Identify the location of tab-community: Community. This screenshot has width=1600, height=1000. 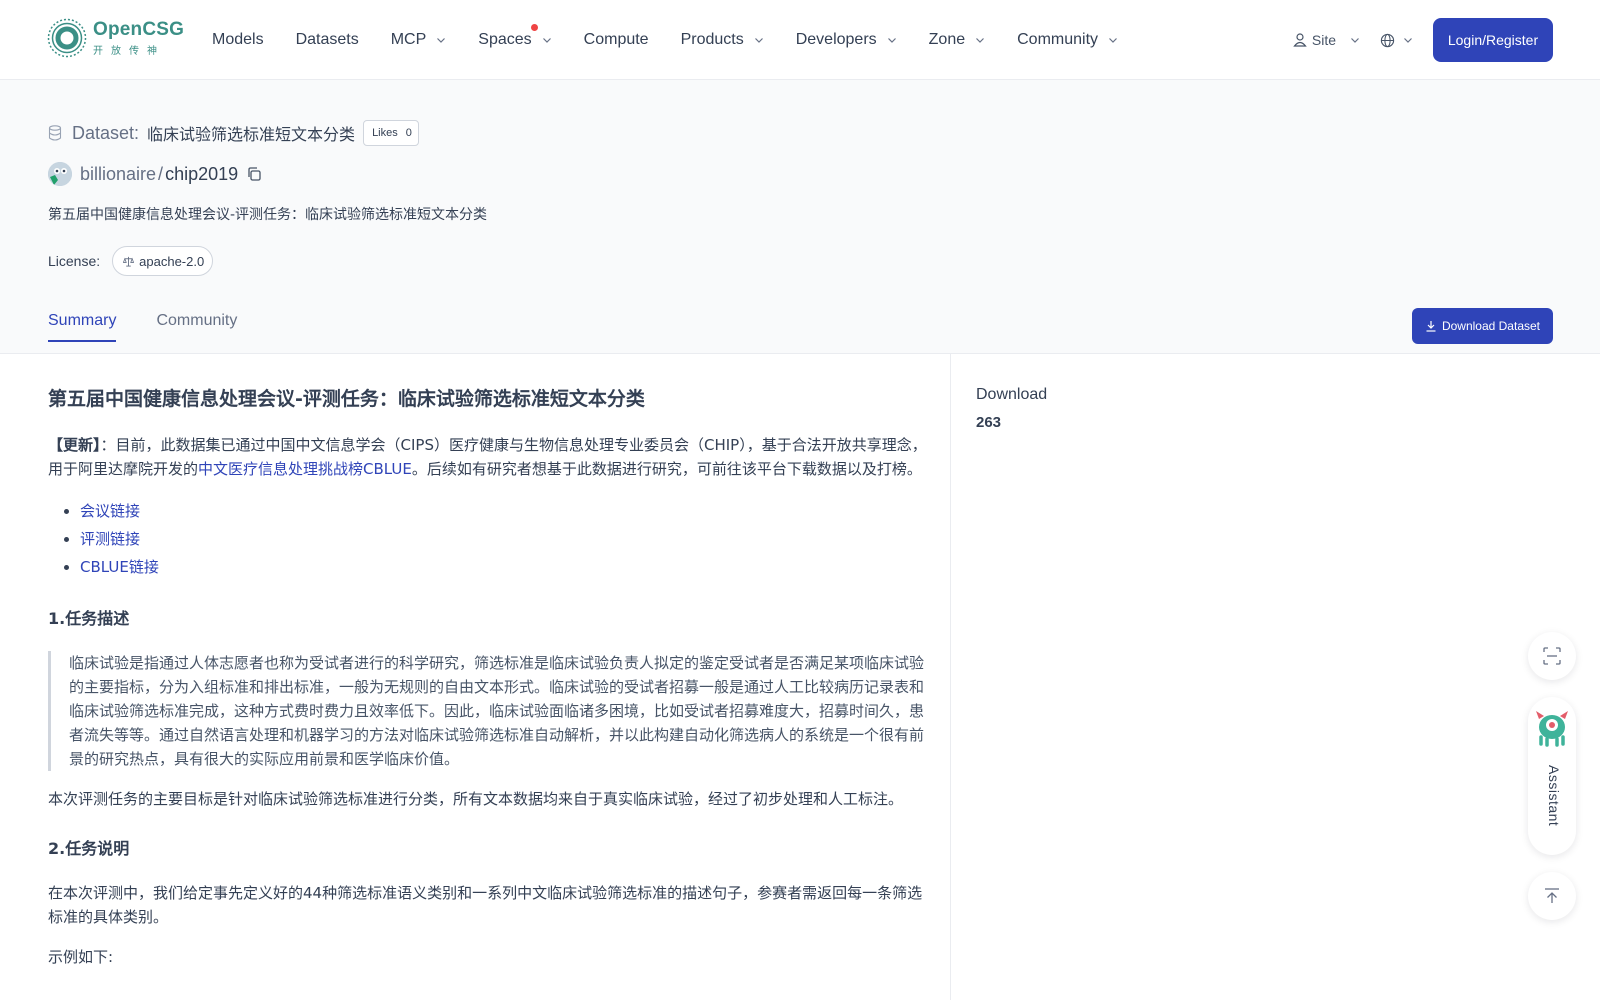
(196, 327).